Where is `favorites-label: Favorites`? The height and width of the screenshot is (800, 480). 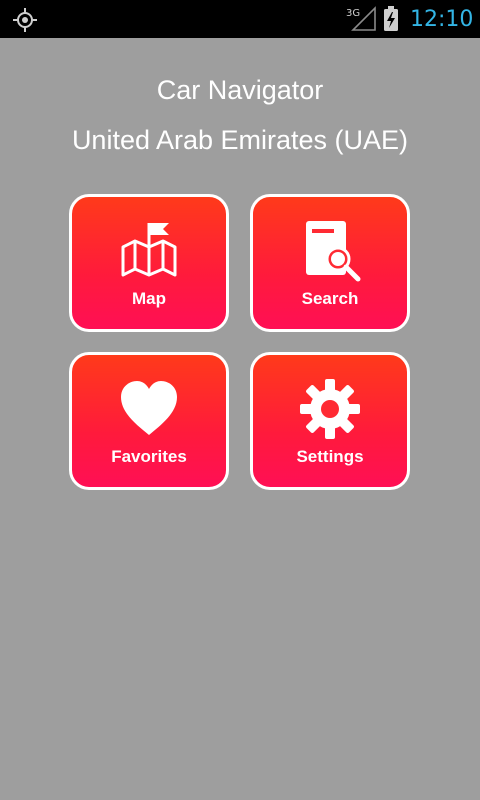 favorites-label: Favorites is located at coordinates (149, 456).